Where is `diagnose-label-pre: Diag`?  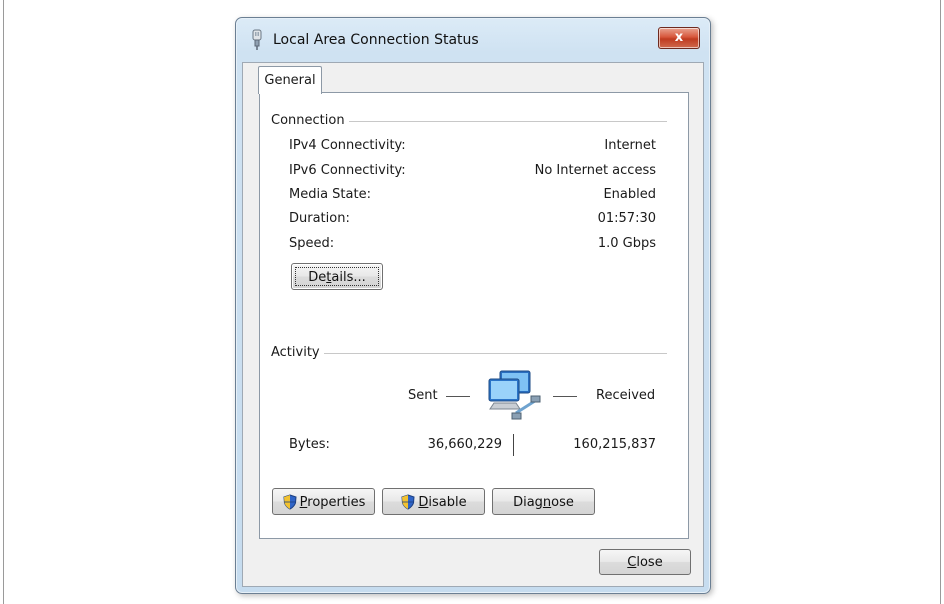
diagnose-label-pre: Diag is located at coordinates (528, 502).